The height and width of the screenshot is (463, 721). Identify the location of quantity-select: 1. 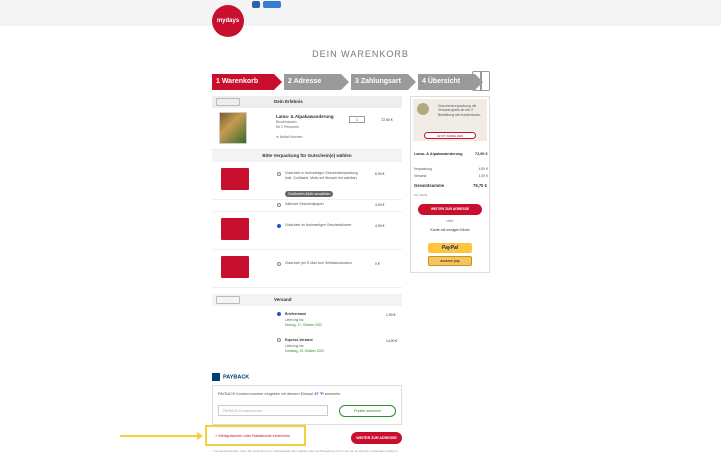
(357, 119).